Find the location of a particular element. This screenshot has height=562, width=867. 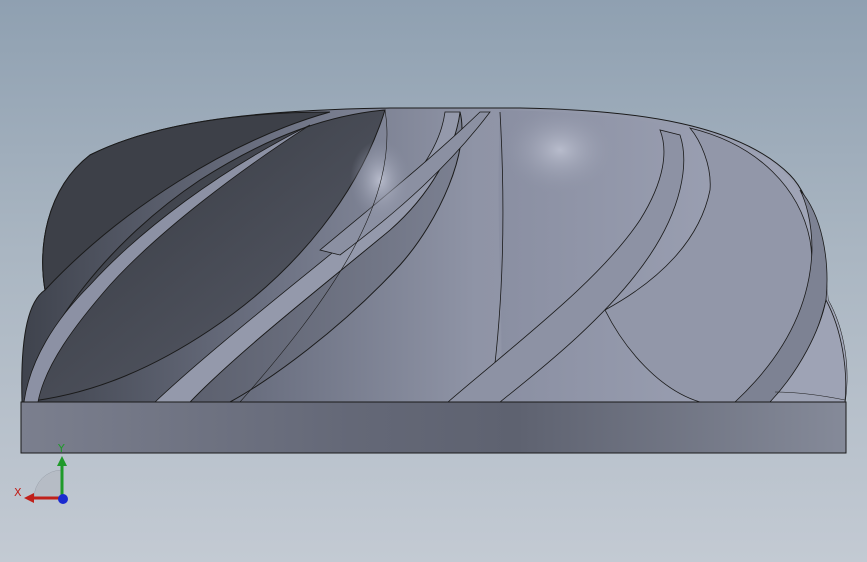

surface-highlight is located at coordinates (560, 150).